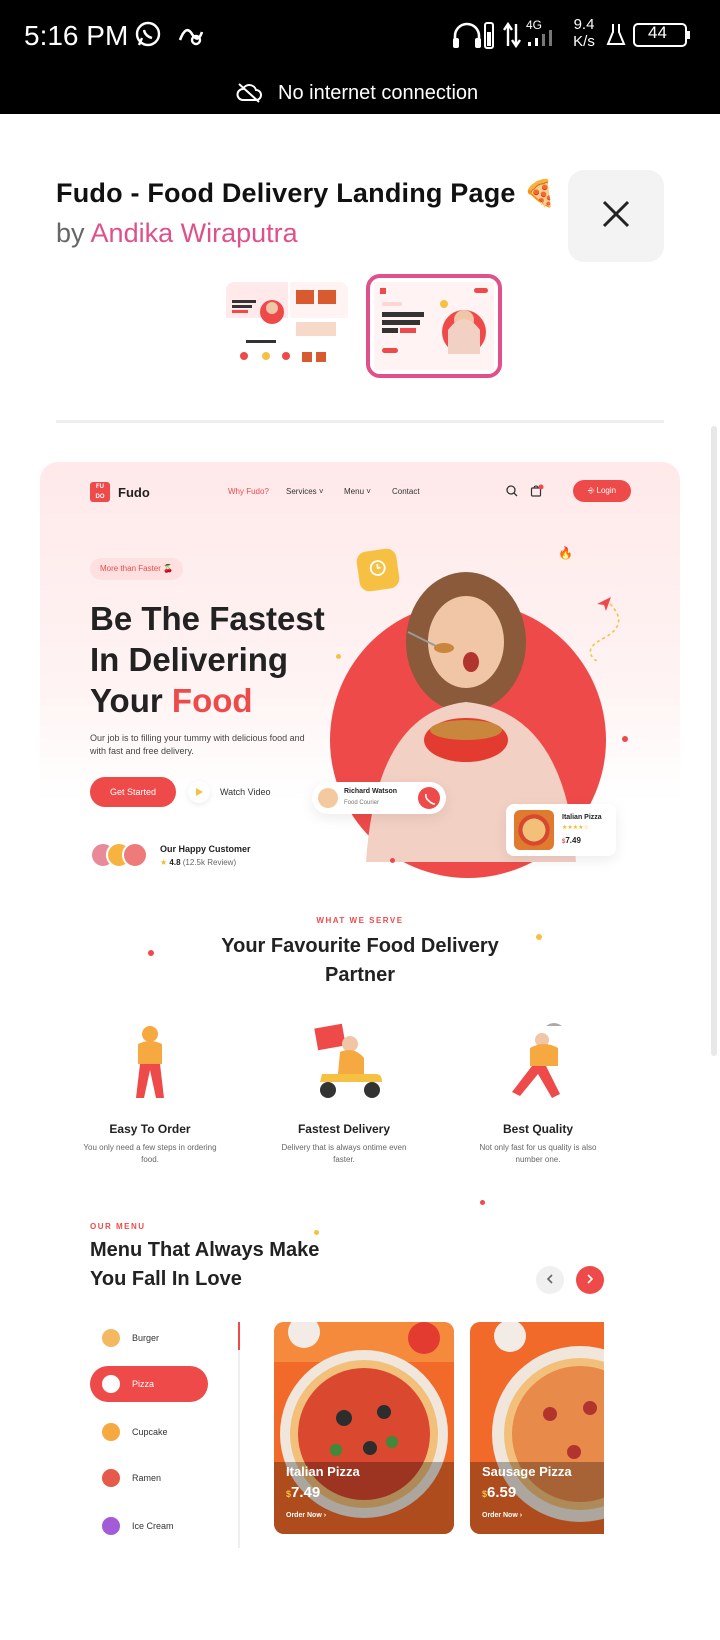 This screenshot has height=1640, width=720. Describe the element at coordinates (111, 1432) in the screenshot. I see `cupcake-icon` at that location.